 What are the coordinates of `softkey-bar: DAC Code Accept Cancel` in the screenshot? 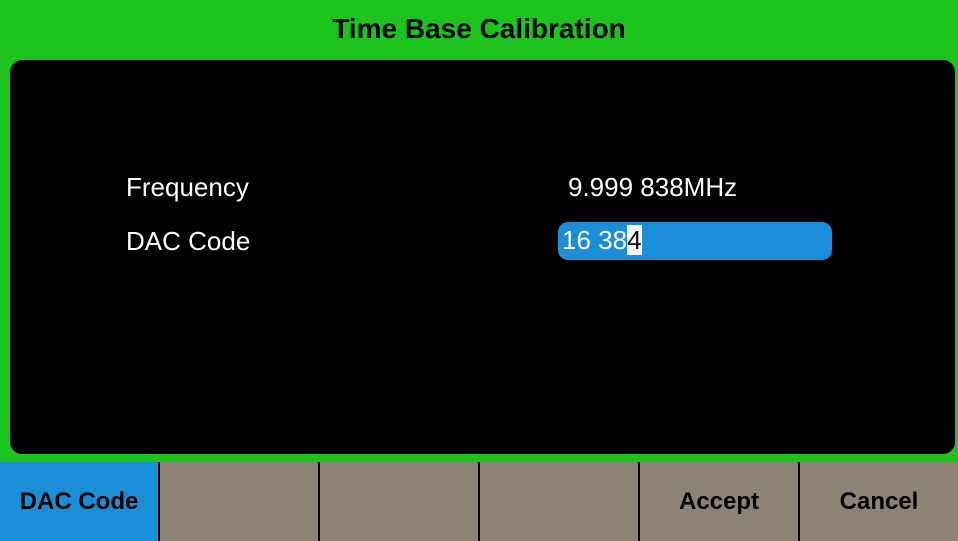 It's located at (479, 501).